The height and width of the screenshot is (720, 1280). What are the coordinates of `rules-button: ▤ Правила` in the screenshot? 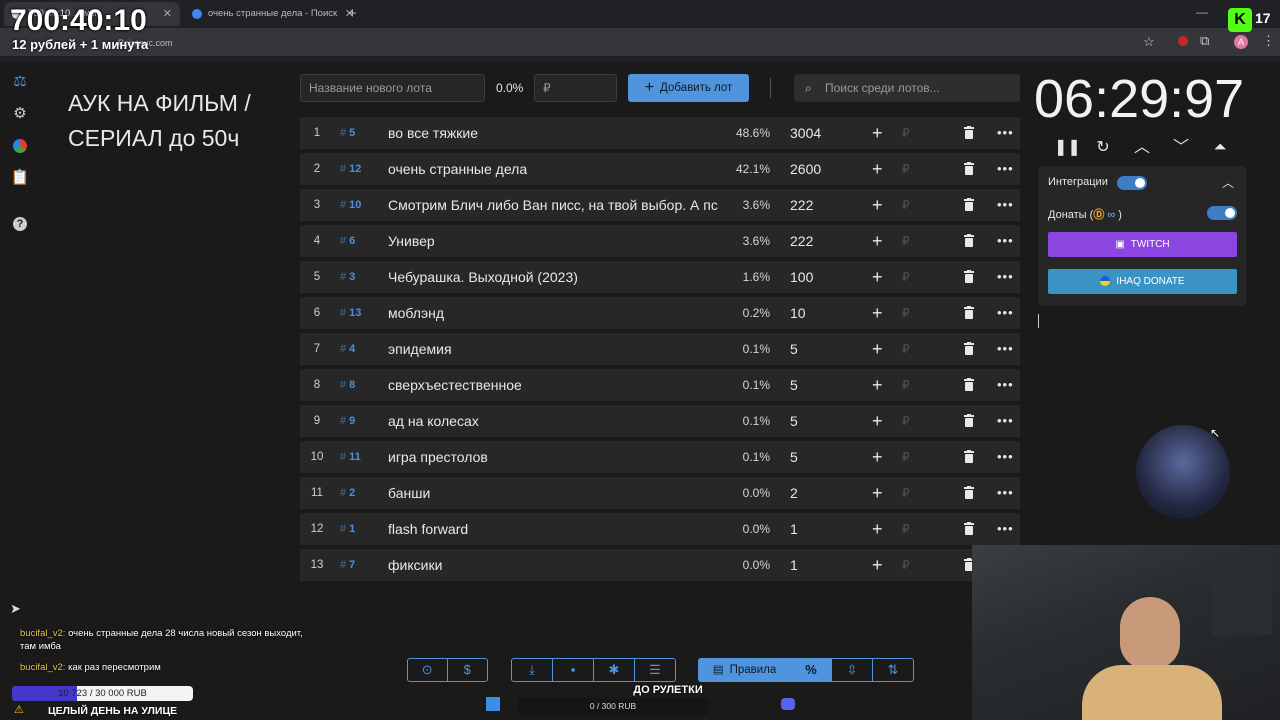 It's located at (745, 670).